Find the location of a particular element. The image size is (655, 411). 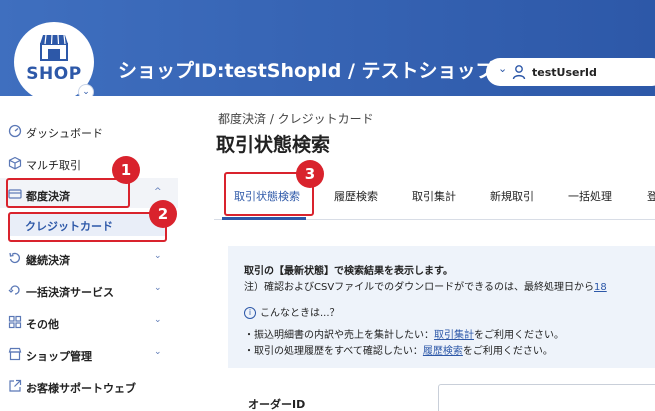

user-name: testUserId is located at coordinates (564, 72).